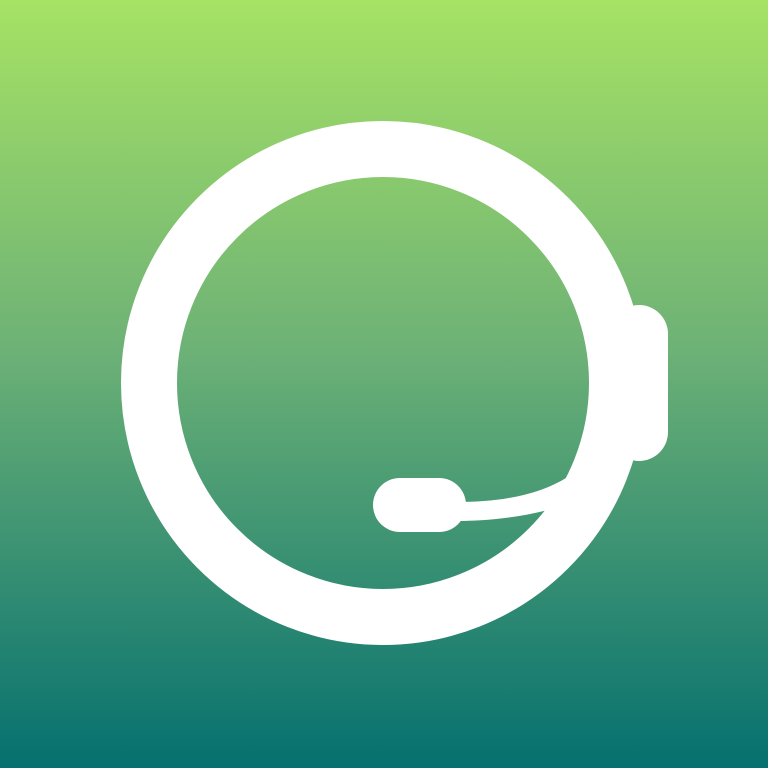  What do you see at coordinates (419, 505) in the screenshot?
I see `headset-mic` at bounding box center [419, 505].